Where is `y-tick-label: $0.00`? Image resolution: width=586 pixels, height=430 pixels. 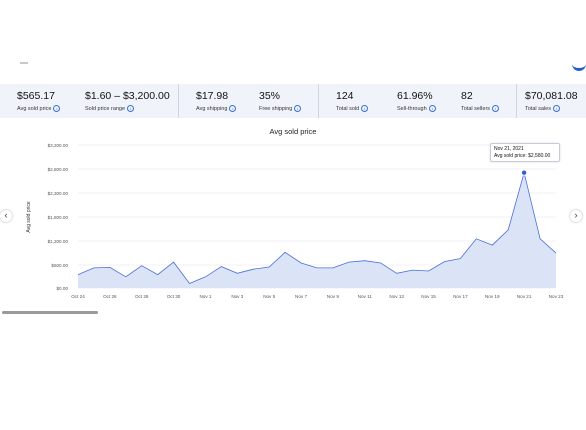 y-tick-label: $0.00 is located at coordinates (63, 288).